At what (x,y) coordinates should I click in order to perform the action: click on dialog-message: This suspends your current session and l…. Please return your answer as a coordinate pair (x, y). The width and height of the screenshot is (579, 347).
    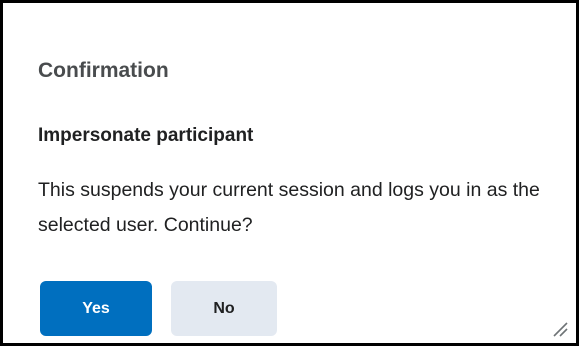
    Looking at the image, I should click on (289, 207).